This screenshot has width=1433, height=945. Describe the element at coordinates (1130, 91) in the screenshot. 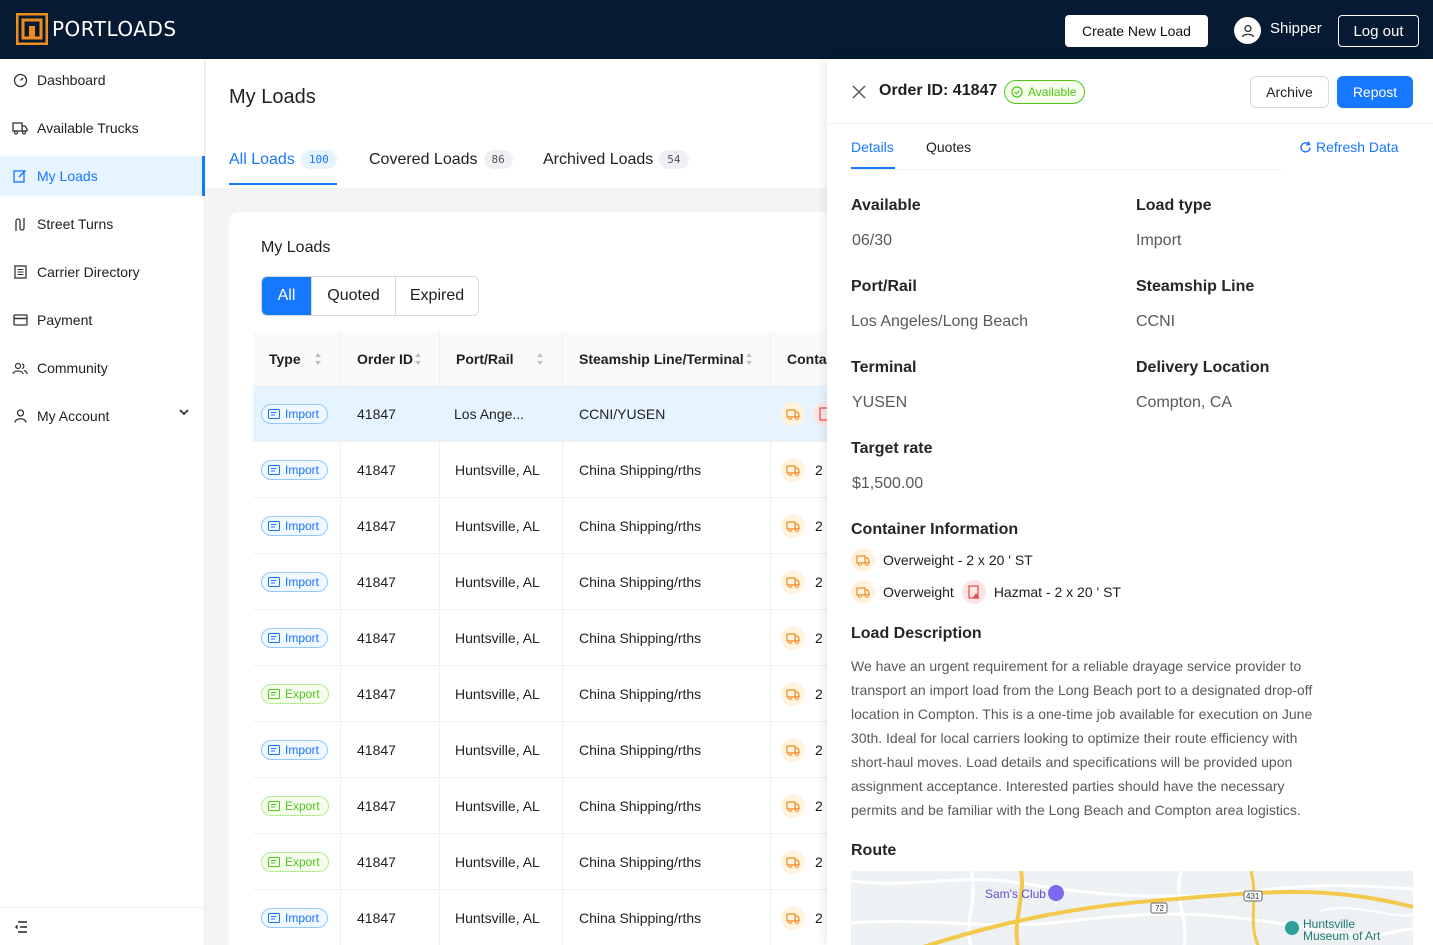

I see `panel-header: Order ID: 41847 Available Archive Repost` at that location.